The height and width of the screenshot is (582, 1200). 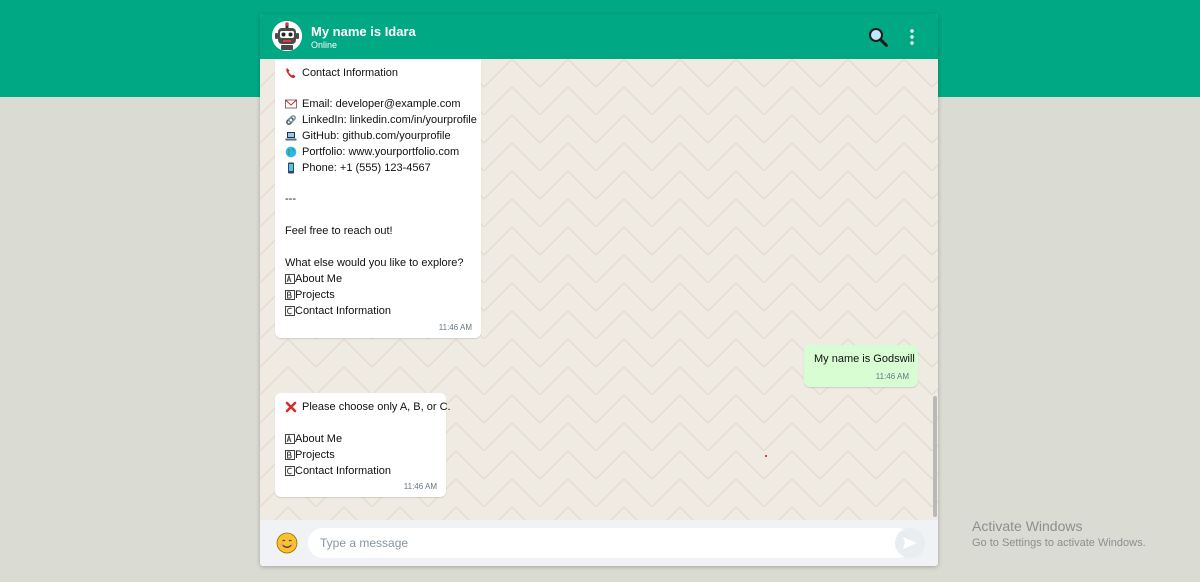 What do you see at coordinates (291, 168) in the screenshot?
I see `mobile-phone-icon` at bounding box center [291, 168].